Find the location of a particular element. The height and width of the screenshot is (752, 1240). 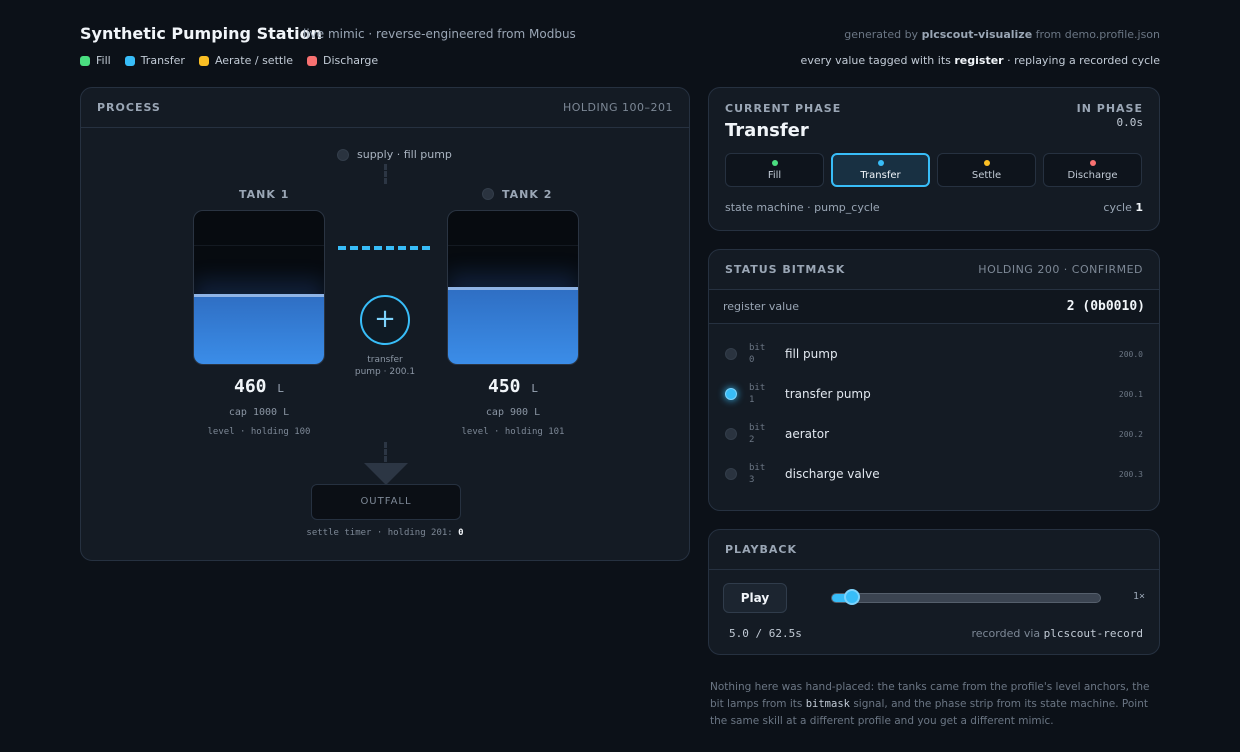

recorded-prefix: recorded via is located at coordinates (1006, 633).